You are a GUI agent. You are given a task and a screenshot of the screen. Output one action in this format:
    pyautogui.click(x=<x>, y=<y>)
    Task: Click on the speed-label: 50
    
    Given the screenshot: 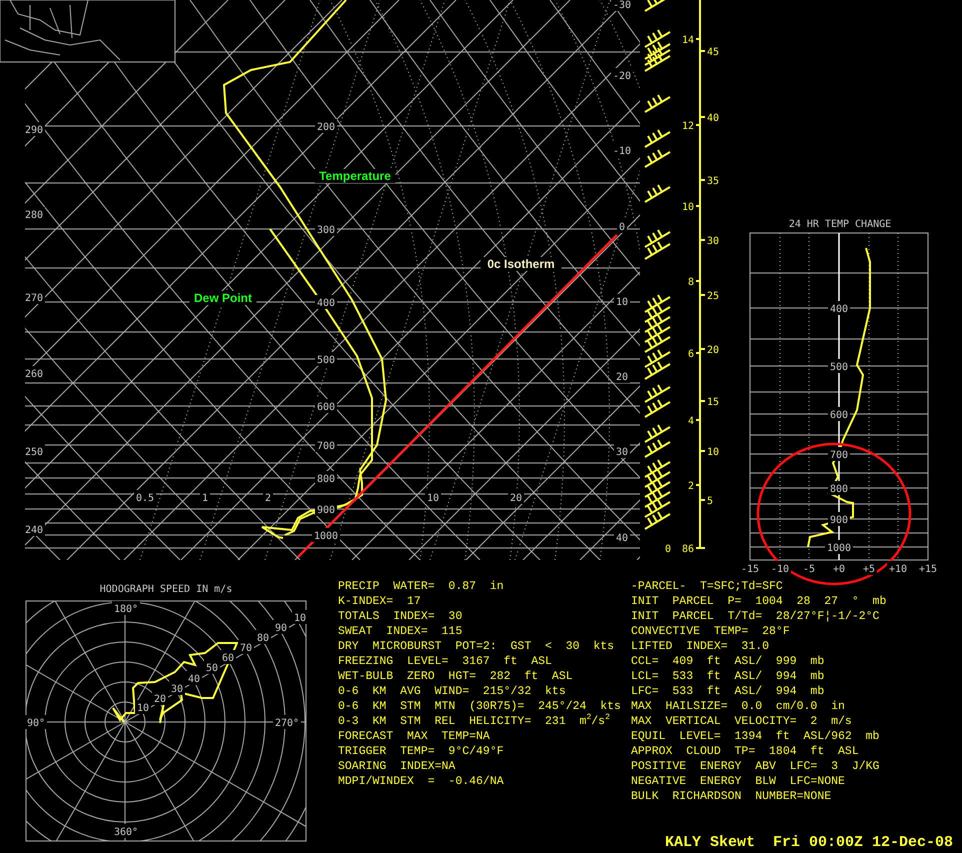 What is the action you would take?
    pyautogui.click(x=212, y=668)
    